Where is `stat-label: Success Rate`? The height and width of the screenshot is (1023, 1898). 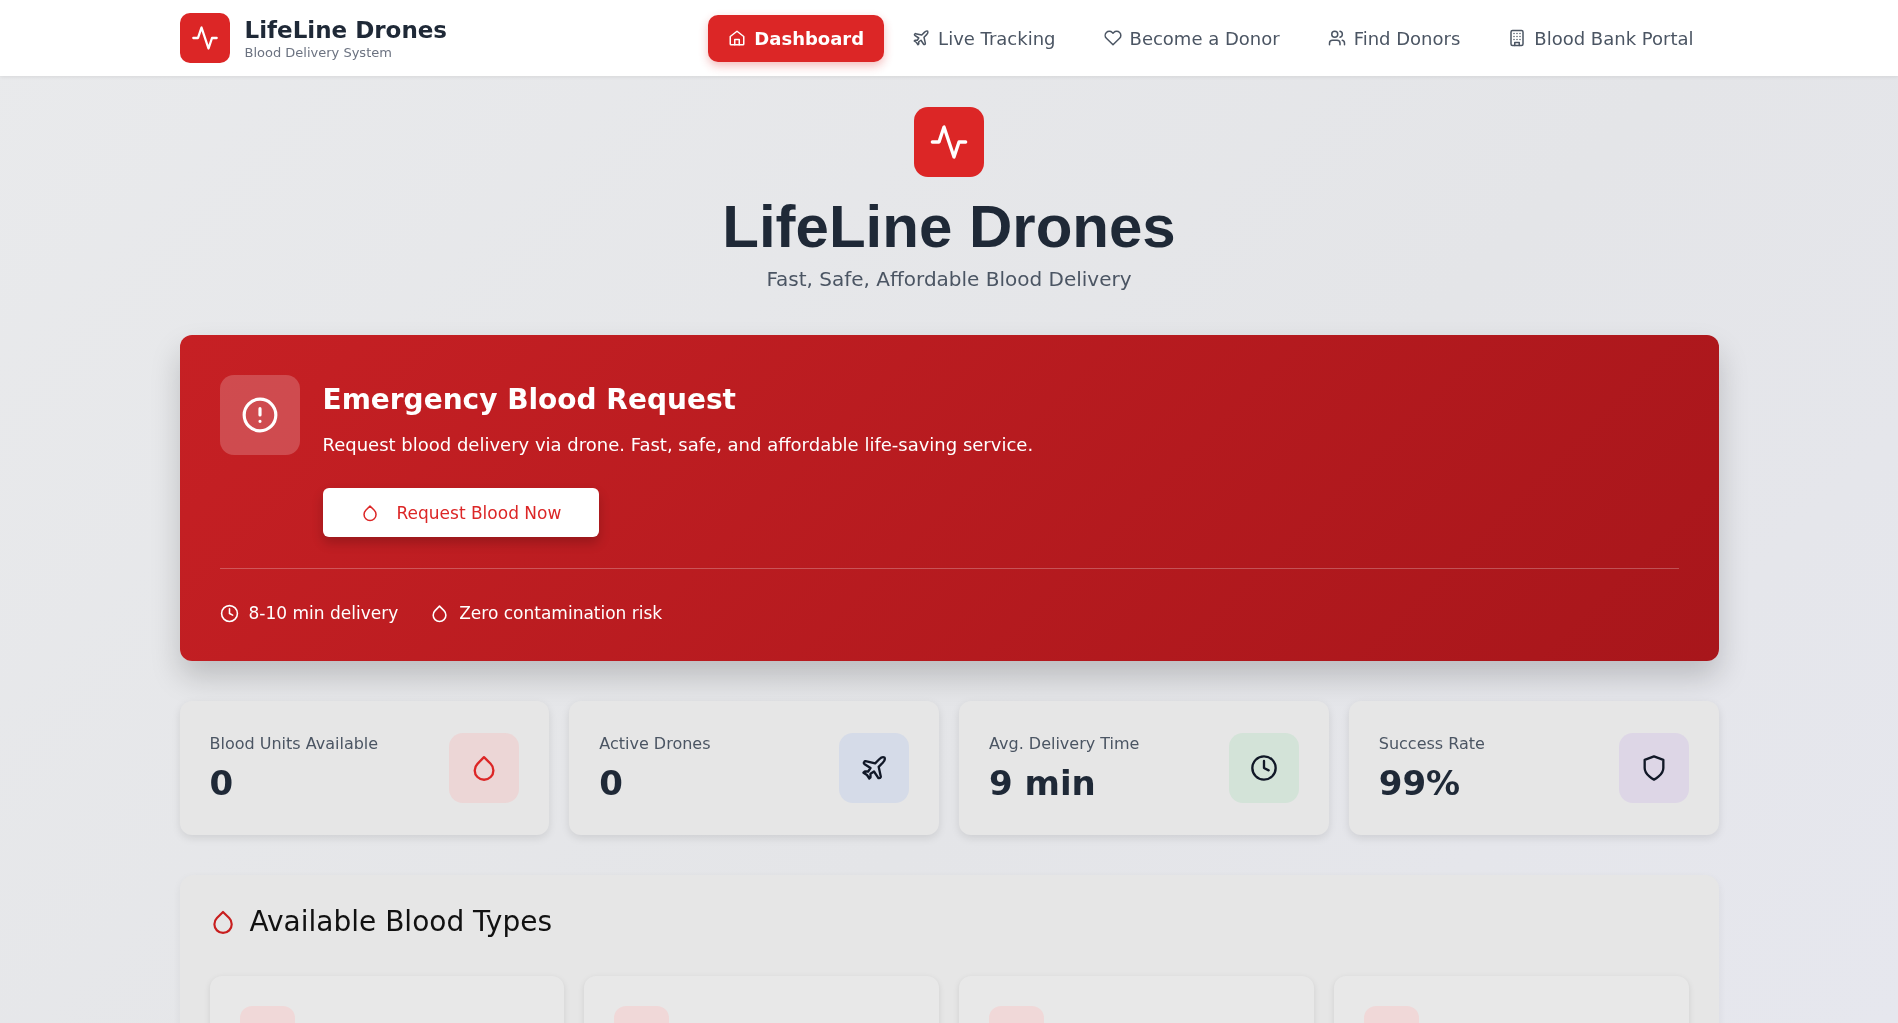 stat-label: Success Rate is located at coordinates (1431, 743).